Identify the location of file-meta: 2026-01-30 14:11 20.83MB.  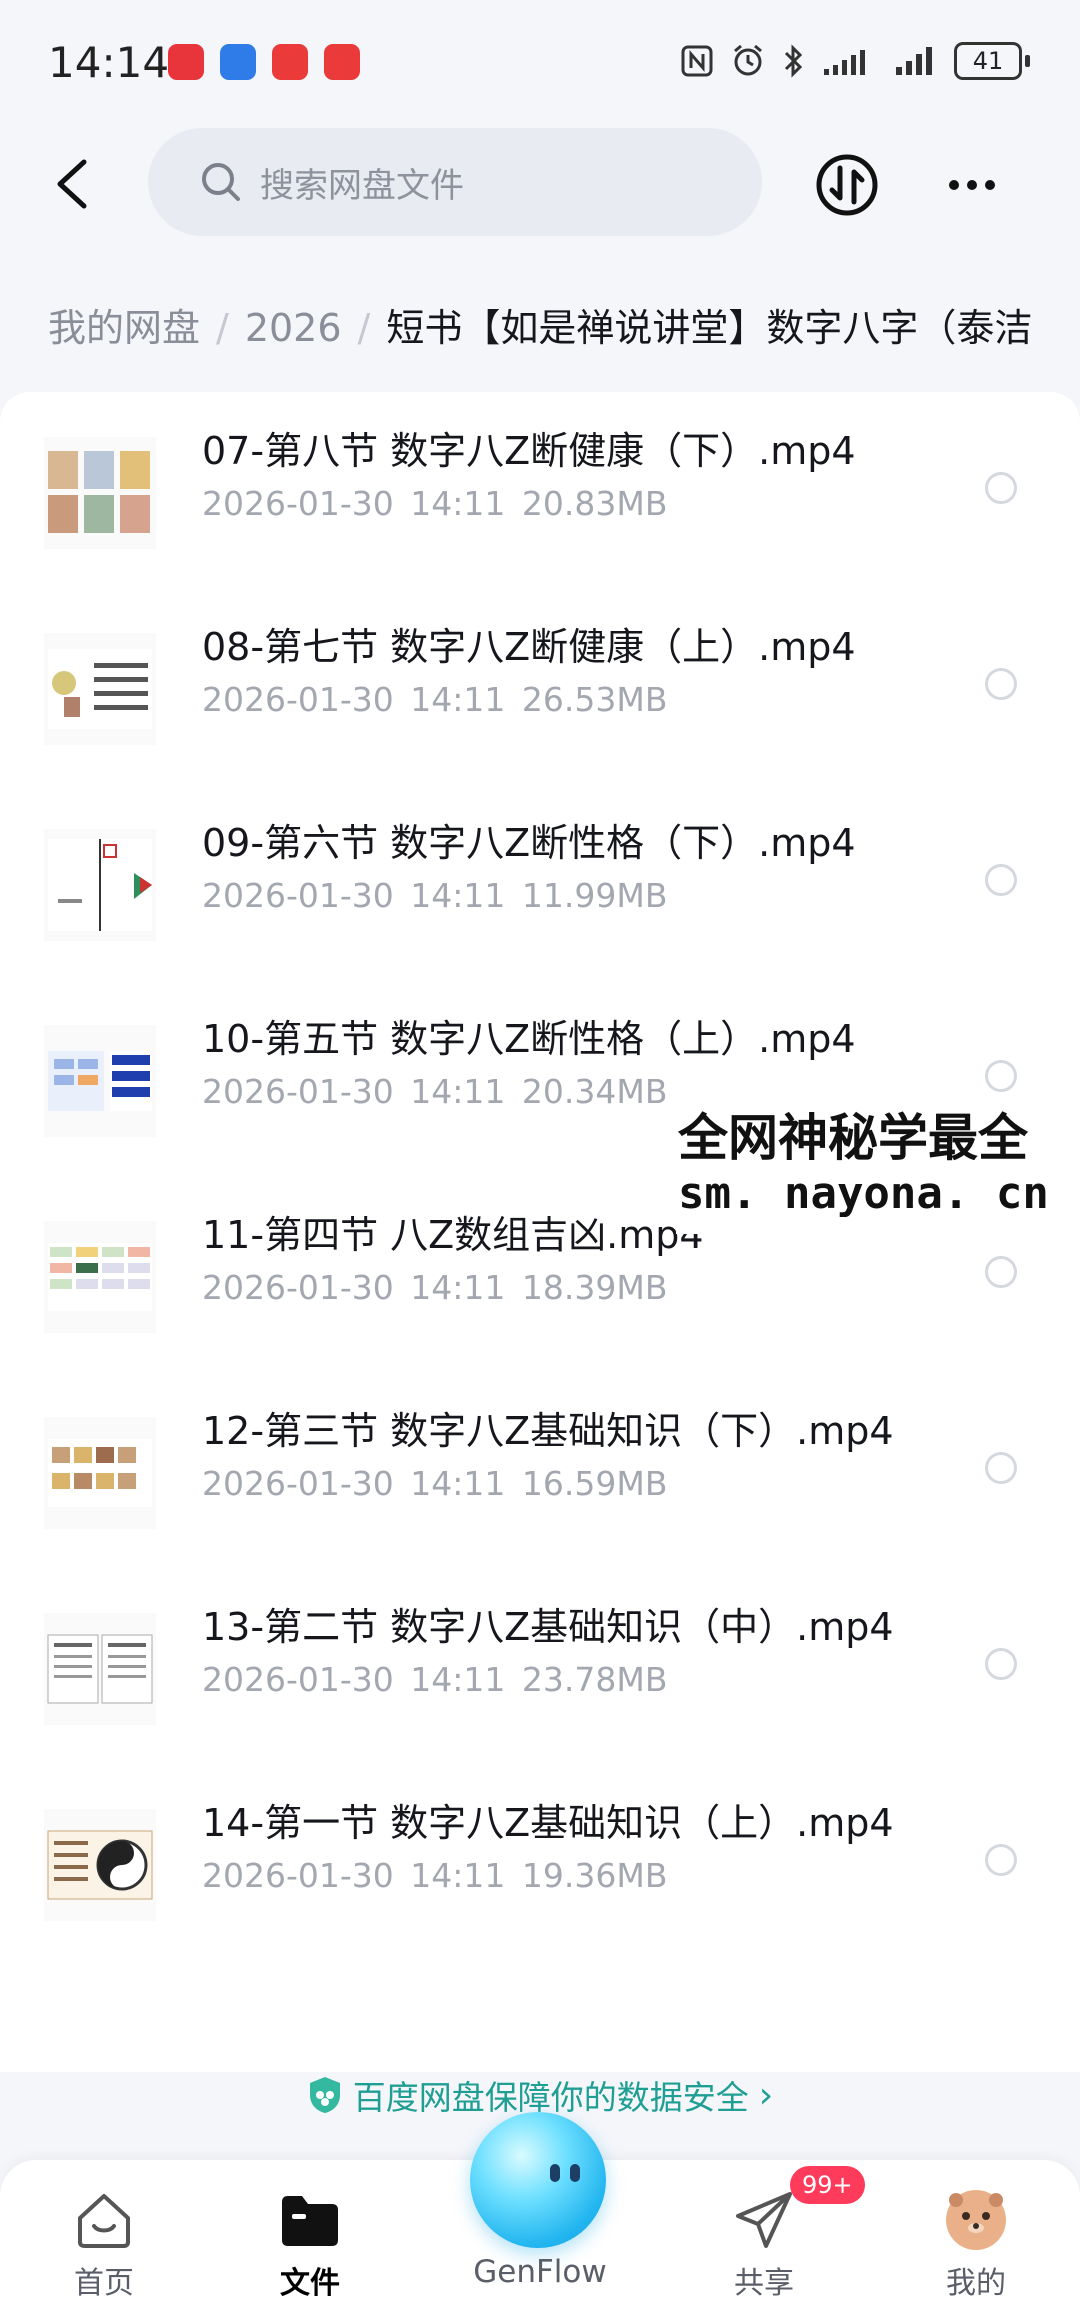
(435, 503).